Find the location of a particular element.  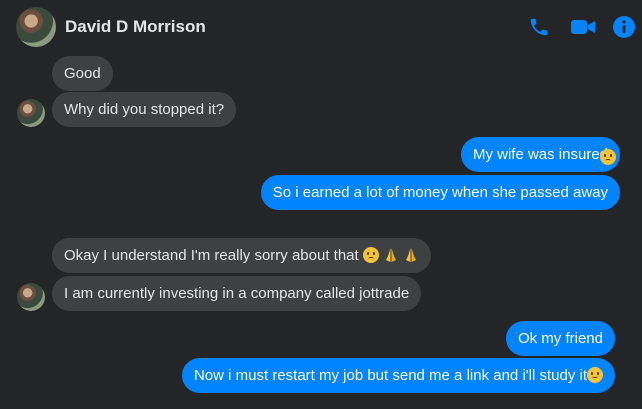

chat-header: David D Morrison is located at coordinates (321, 27).